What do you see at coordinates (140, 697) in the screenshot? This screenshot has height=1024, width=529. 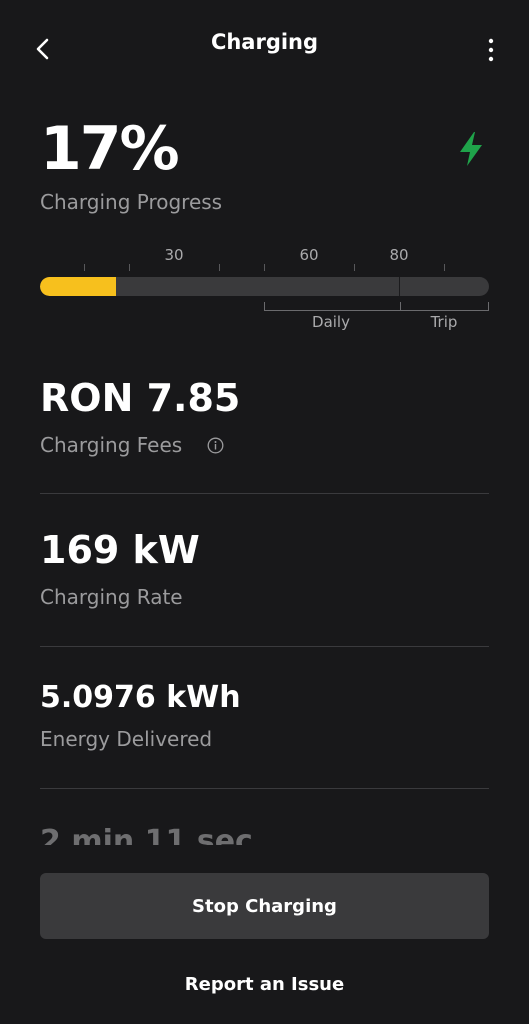 I see `energy-delivered-value: 5.0976 kWh` at bounding box center [140, 697].